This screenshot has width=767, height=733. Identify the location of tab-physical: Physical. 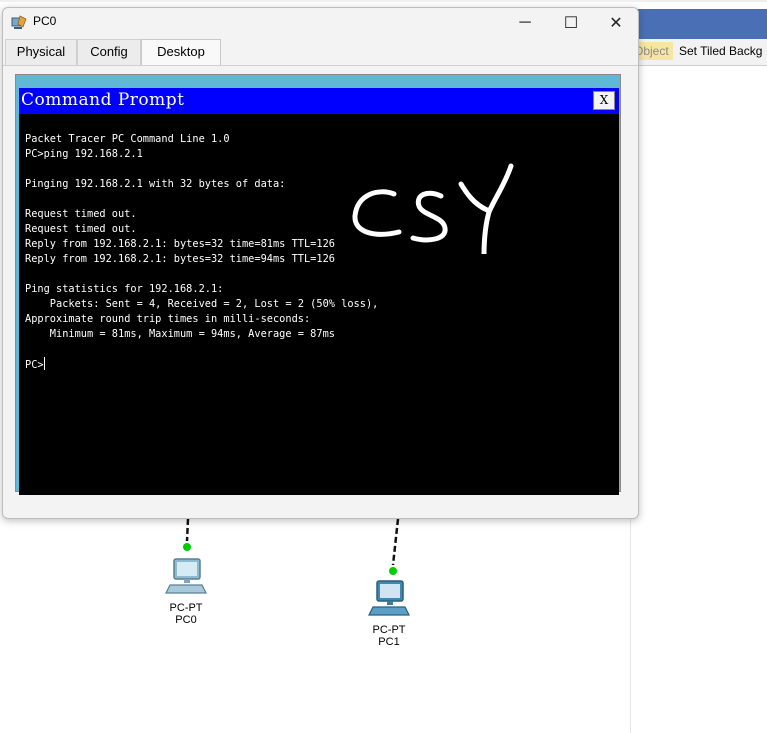
(41, 52).